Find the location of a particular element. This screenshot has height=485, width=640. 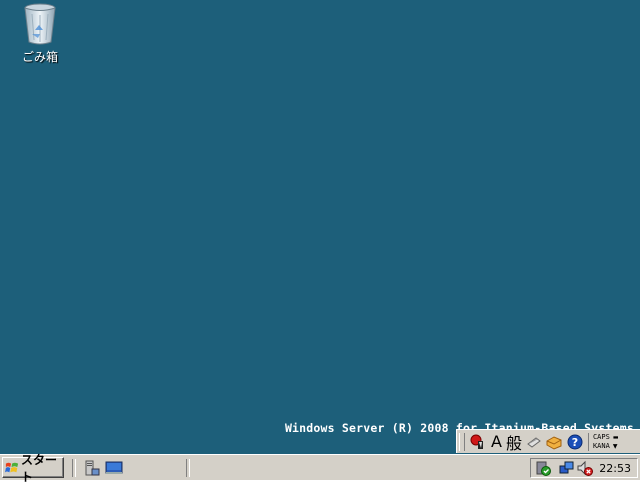

tools-button is located at coordinates (534, 442).